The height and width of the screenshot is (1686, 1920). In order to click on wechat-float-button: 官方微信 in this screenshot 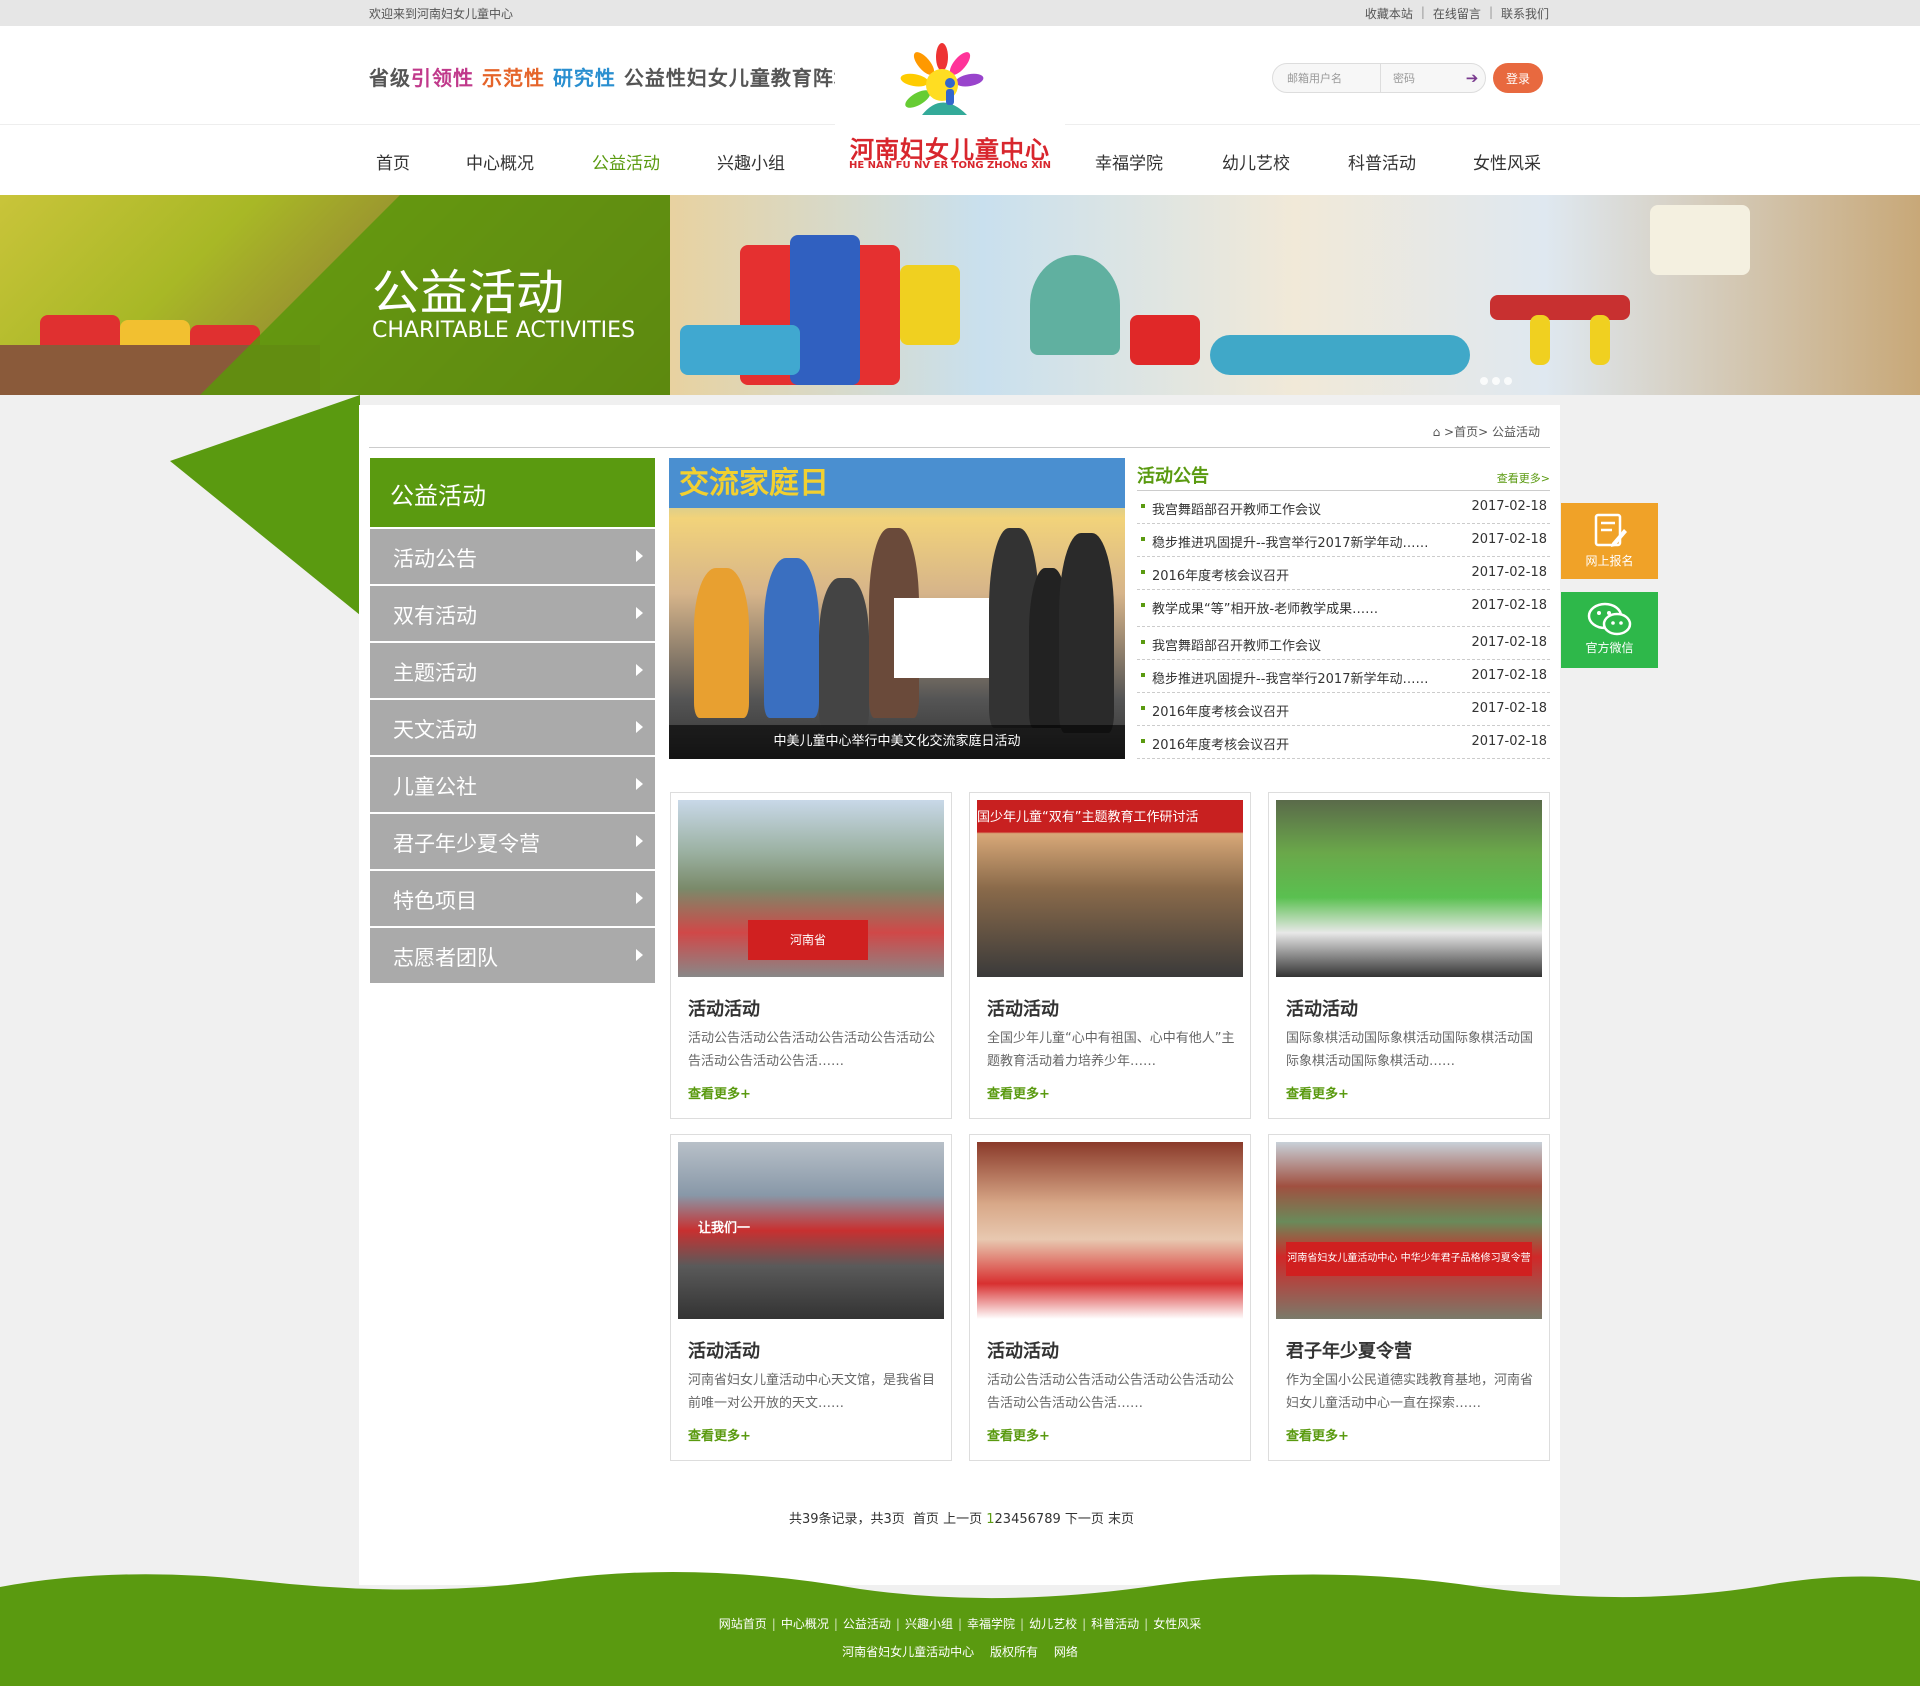, I will do `click(1609, 630)`.